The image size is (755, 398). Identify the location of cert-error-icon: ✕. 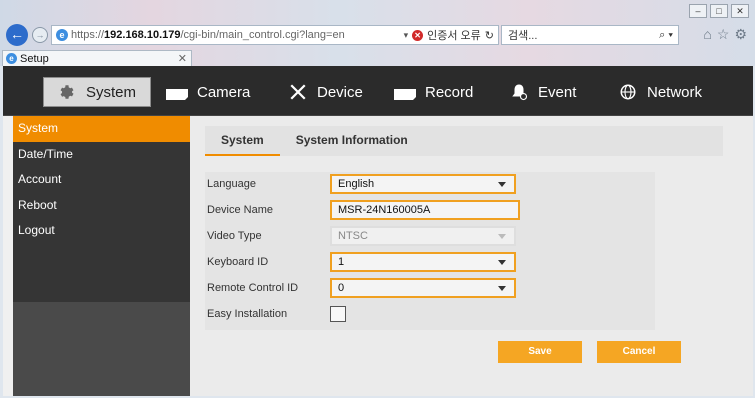
(418, 35).